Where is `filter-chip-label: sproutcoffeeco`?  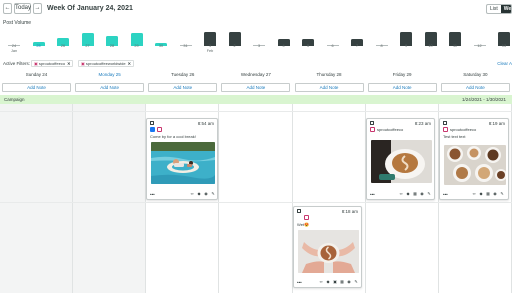
filter-chip-label: sproutcoffeeco is located at coordinates (52, 63).